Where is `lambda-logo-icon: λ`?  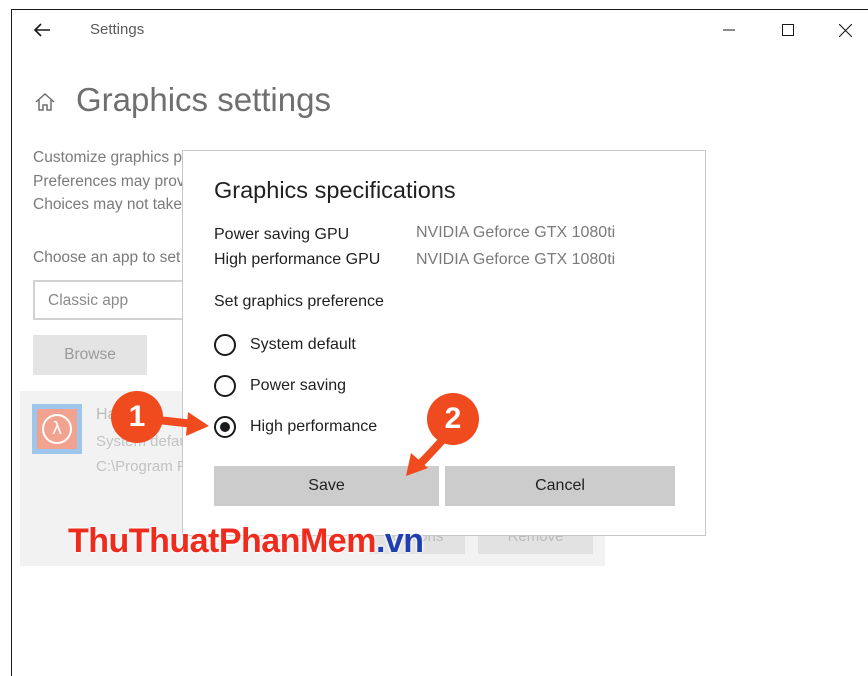 lambda-logo-icon: λ is located at coordinates (57, 429).